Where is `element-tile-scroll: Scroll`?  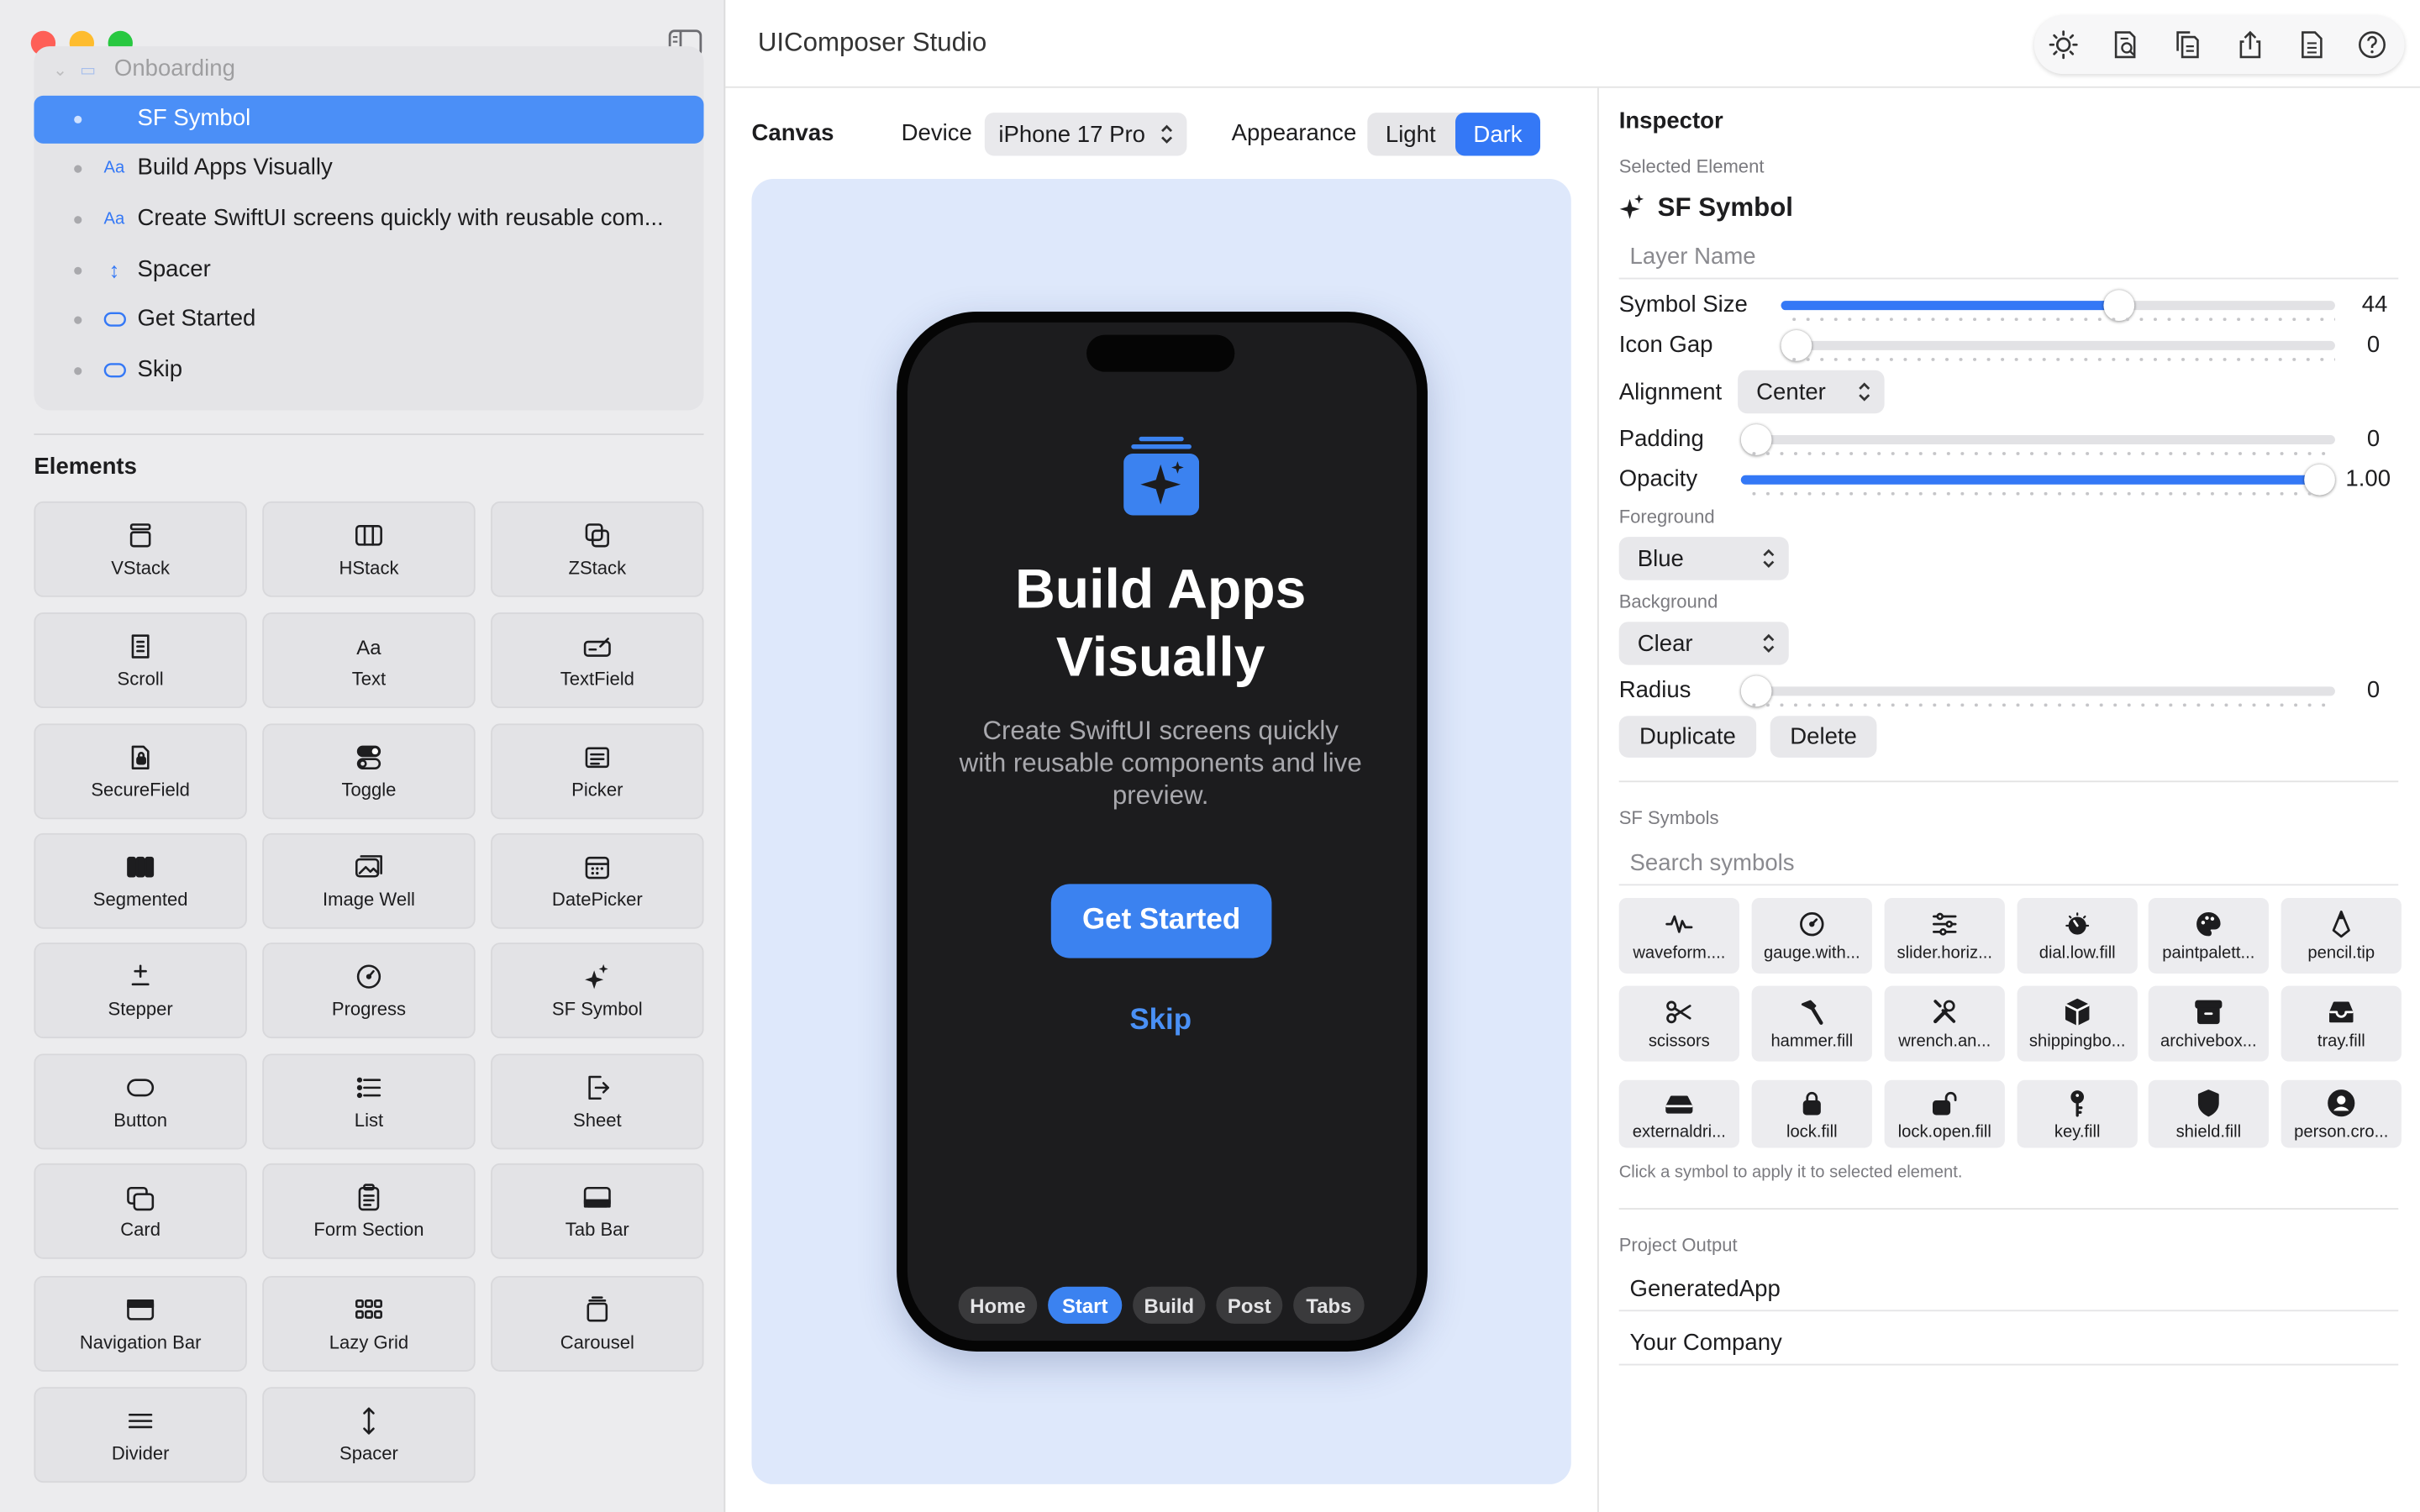
element-tile-scroll: Scroll is located at coordinates (140, 660).